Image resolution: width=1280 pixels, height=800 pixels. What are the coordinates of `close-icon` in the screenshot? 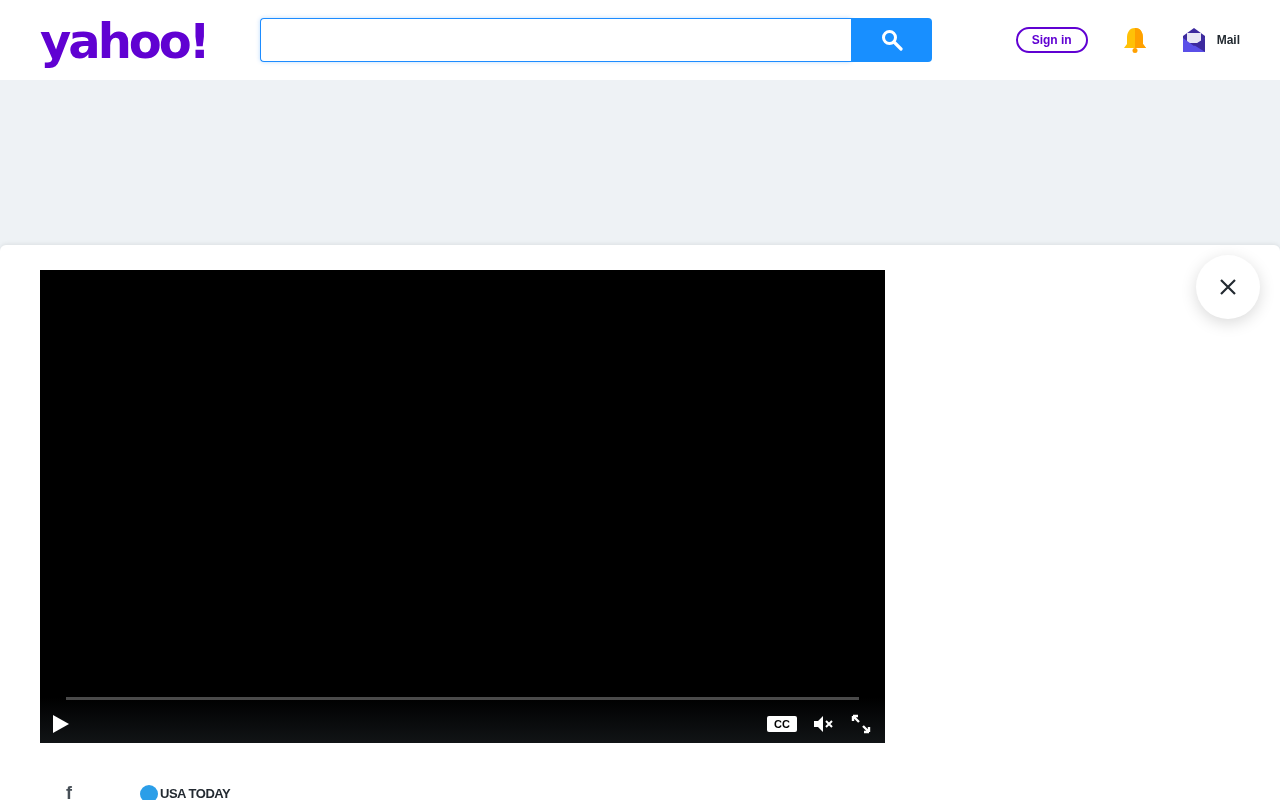 It's located at (1228, 287).